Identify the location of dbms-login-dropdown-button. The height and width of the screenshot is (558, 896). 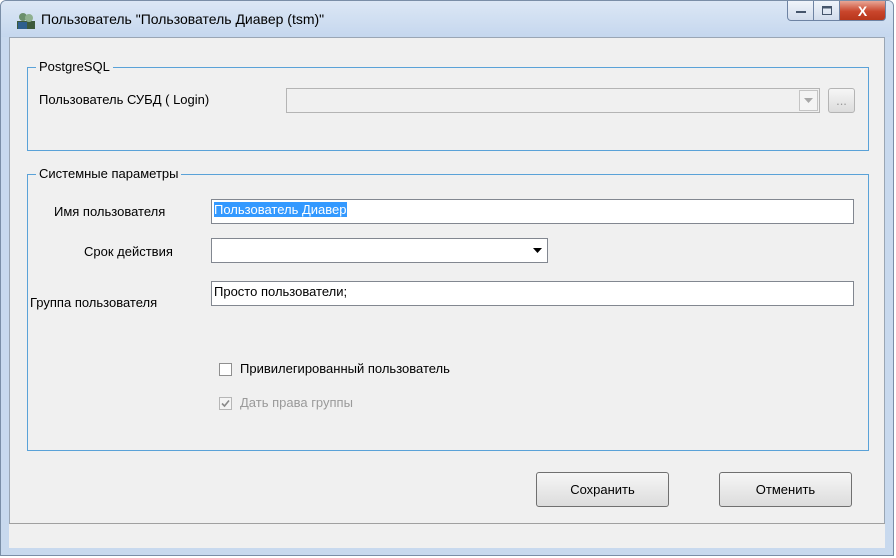
(808, 100).